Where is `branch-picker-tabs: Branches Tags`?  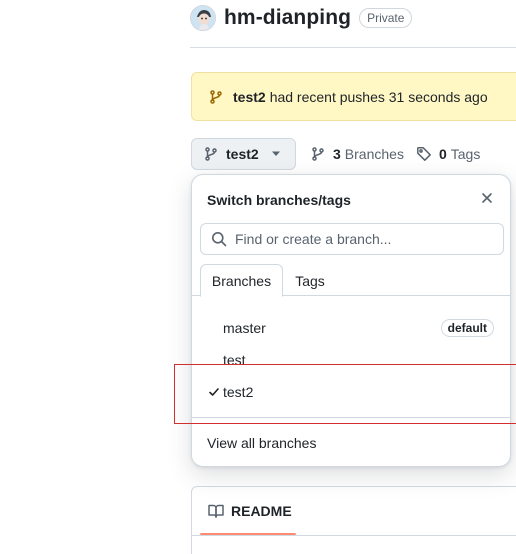 branch-picker-tabs: Branches Tags is located at coordinates (351, 280).